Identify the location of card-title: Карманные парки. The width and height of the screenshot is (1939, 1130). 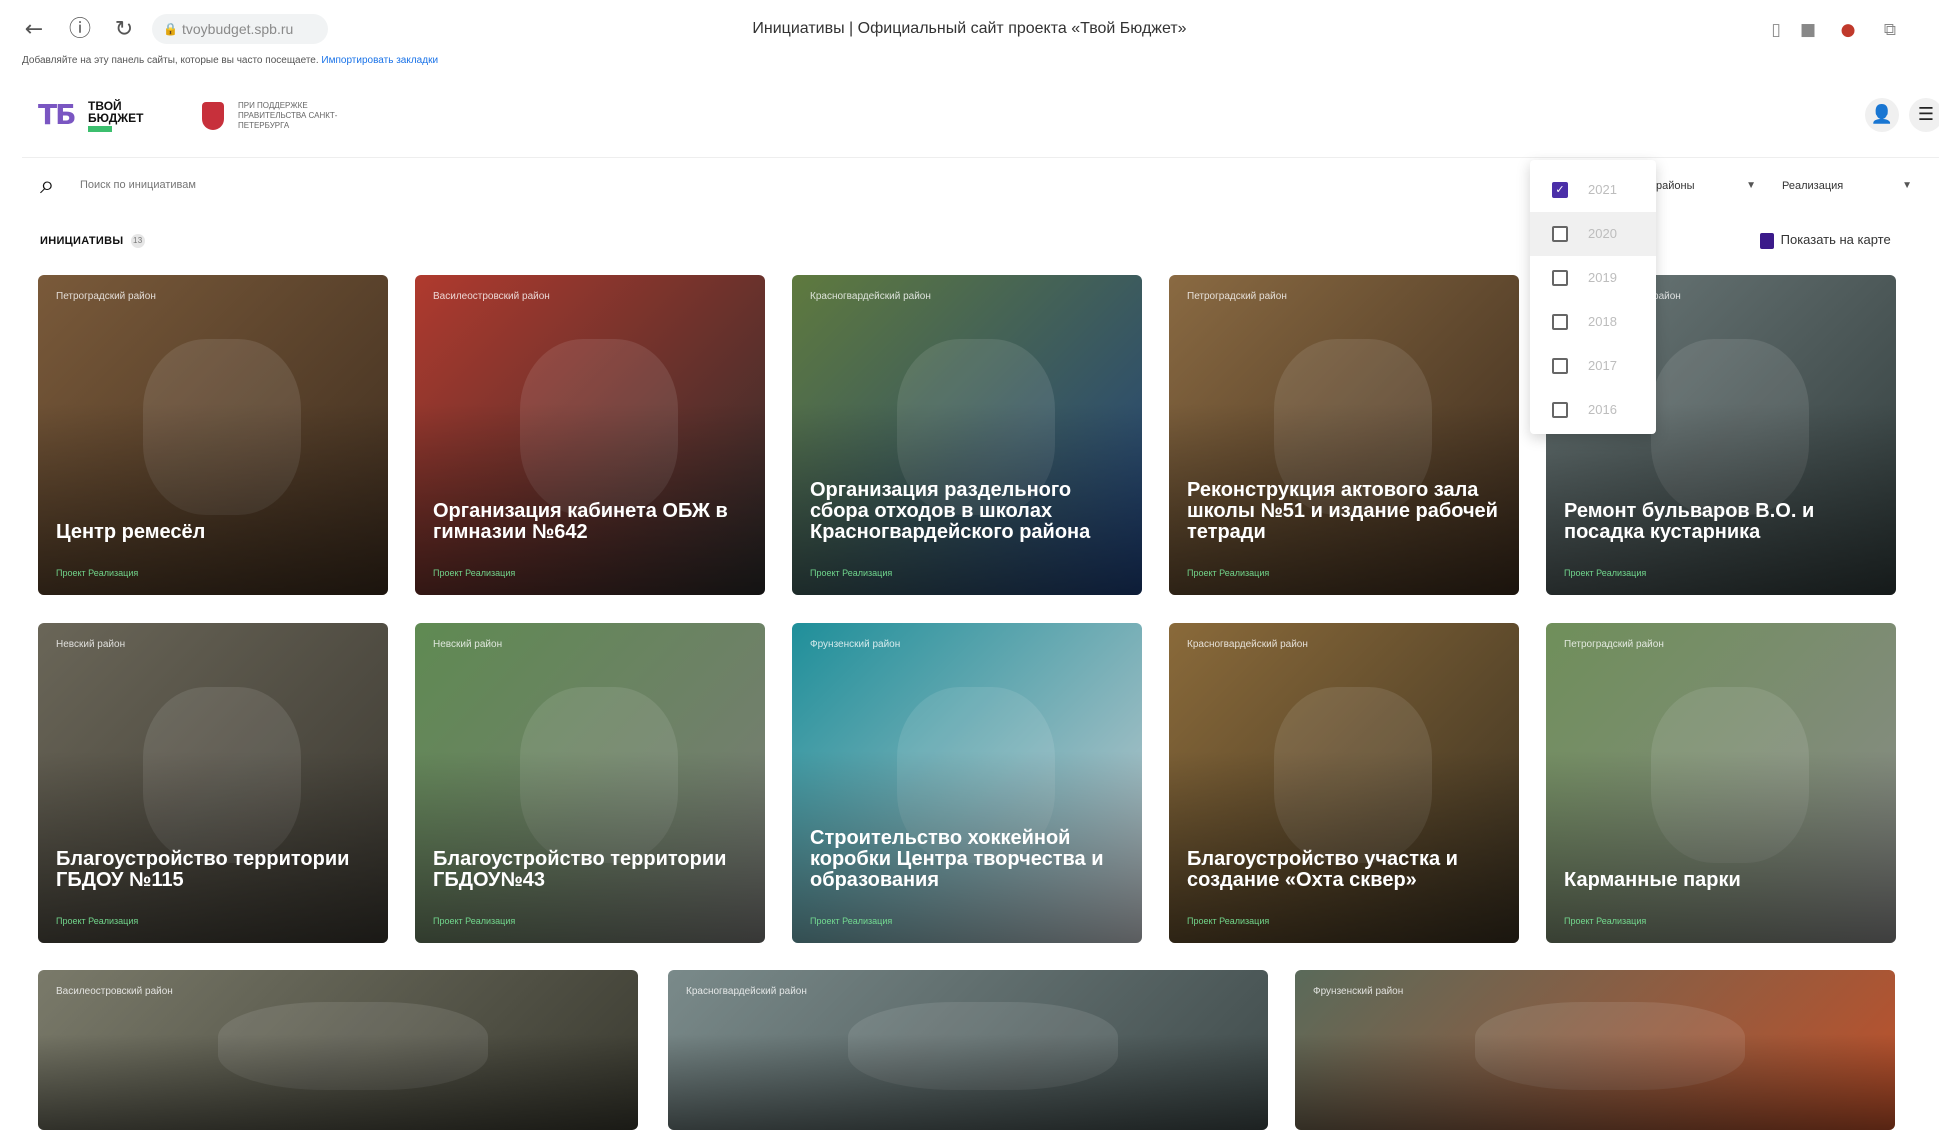
(1652, 880).